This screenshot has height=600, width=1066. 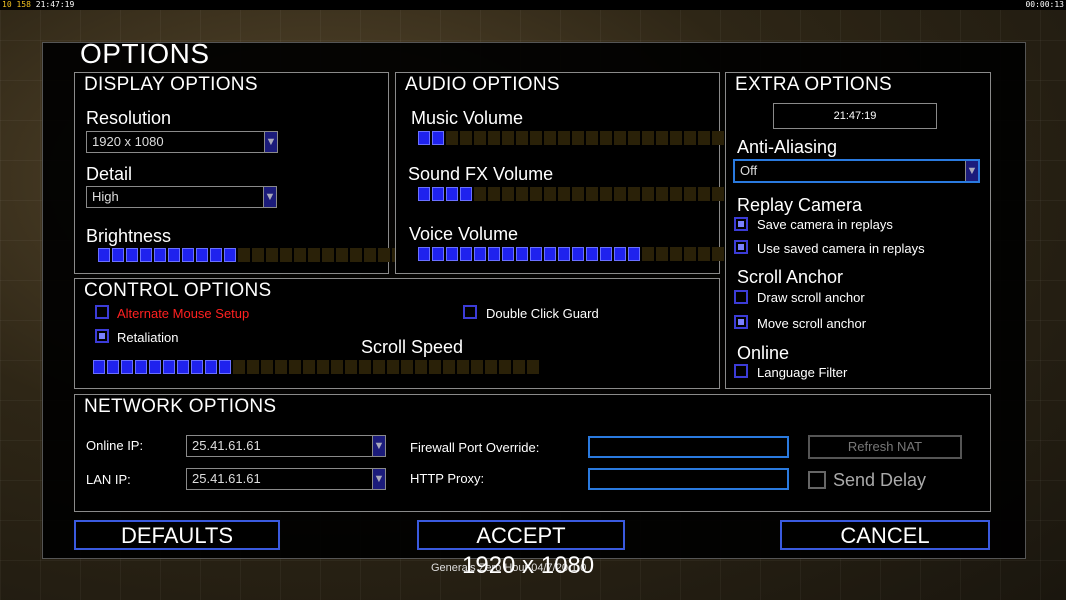 I want to click on move-scroll-anchor-checkbox, so click(x=741, y=322).